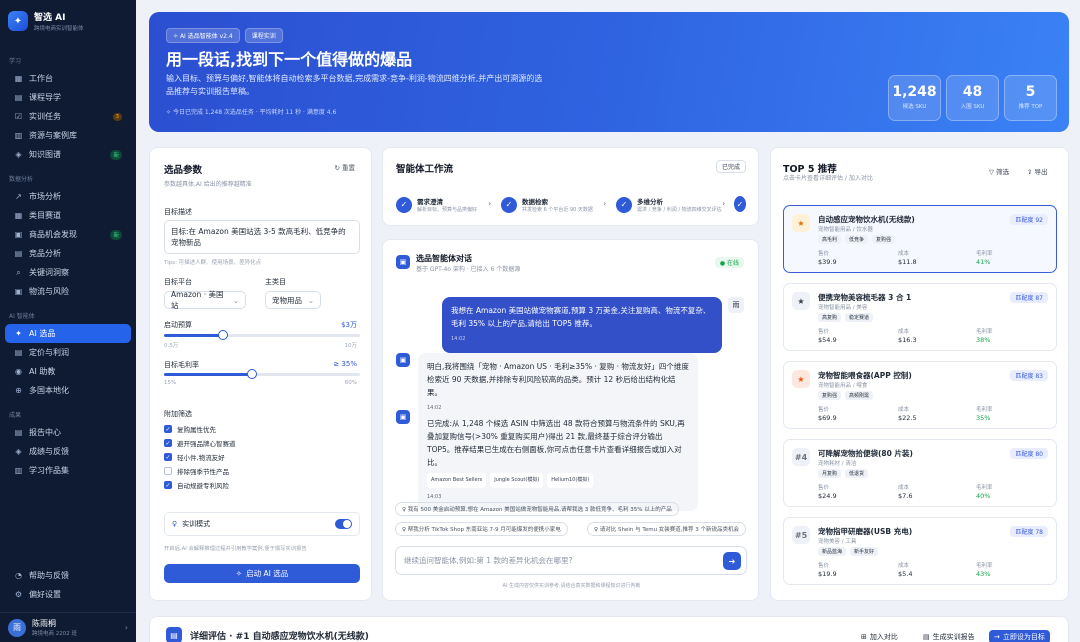 The width and height of the screenshot is (1080, 642). I want to click on version-tag: ✧ AI 选品智能体 v2.4, so click(203, 35).